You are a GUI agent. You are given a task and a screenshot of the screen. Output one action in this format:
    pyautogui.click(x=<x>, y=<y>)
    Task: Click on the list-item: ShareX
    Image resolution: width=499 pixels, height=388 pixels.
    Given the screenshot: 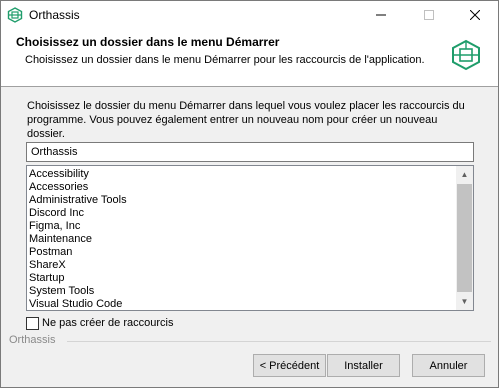 What is the action you would take?
    pyautogui.click(x=242, y=265)
    